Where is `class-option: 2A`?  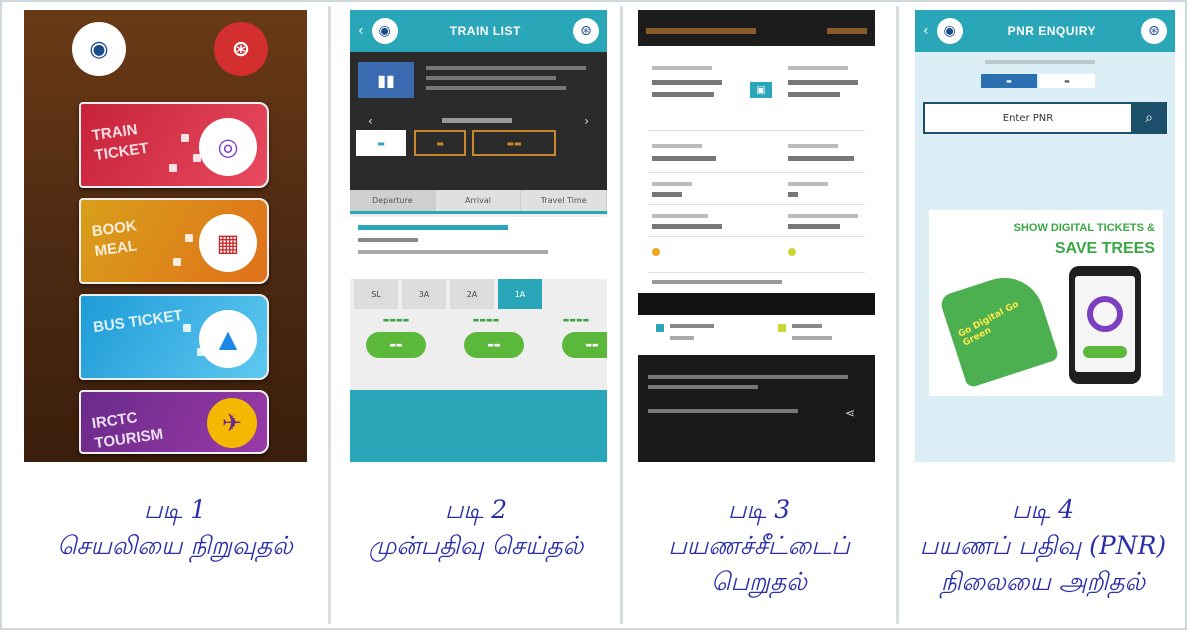
class-option: 2A is located at coordinates (472, 294).